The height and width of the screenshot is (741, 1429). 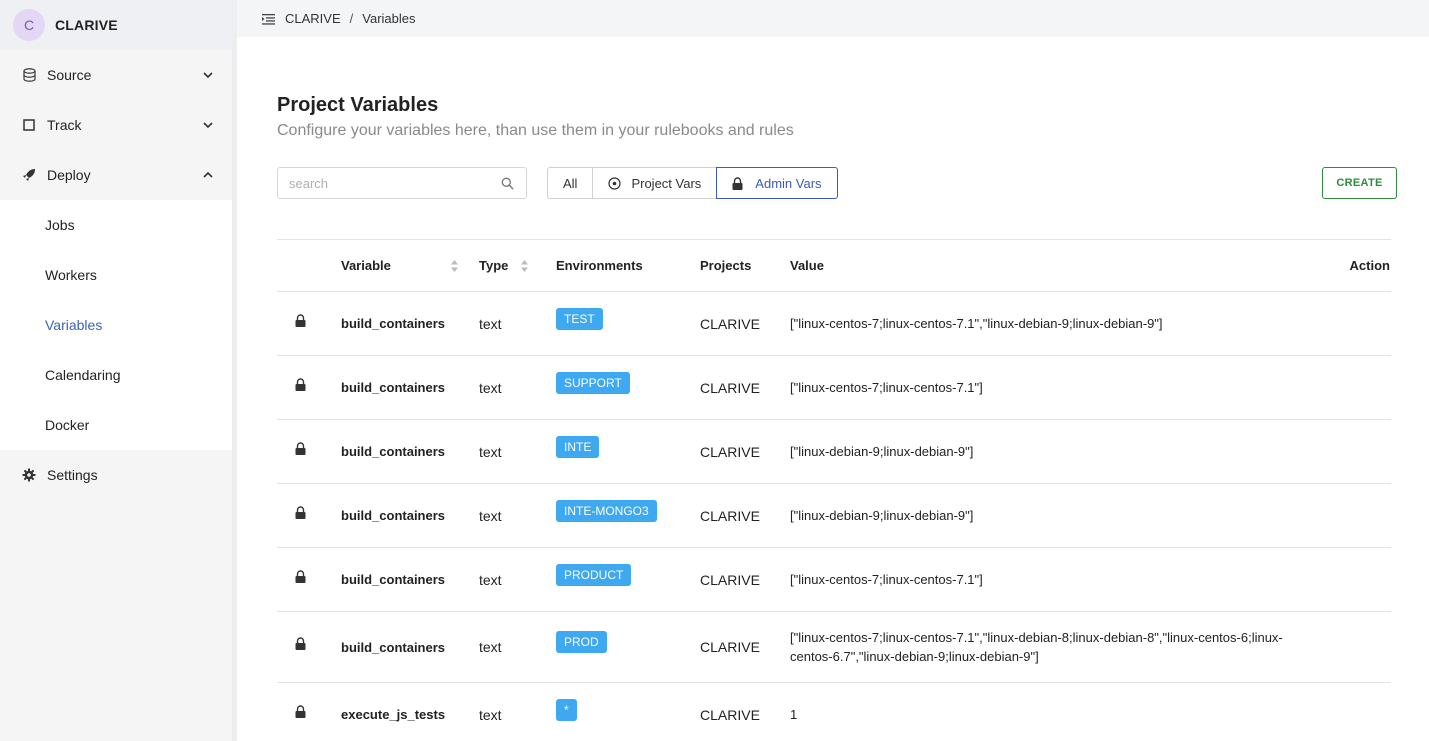 I want to click on breadcrumb-root: CLARIVE, so click(x=313, y=18).